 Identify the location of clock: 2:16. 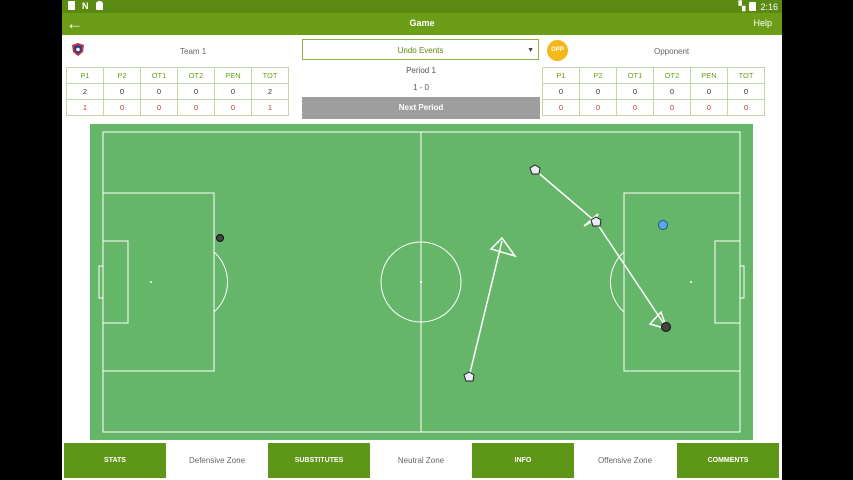
(769, 6).